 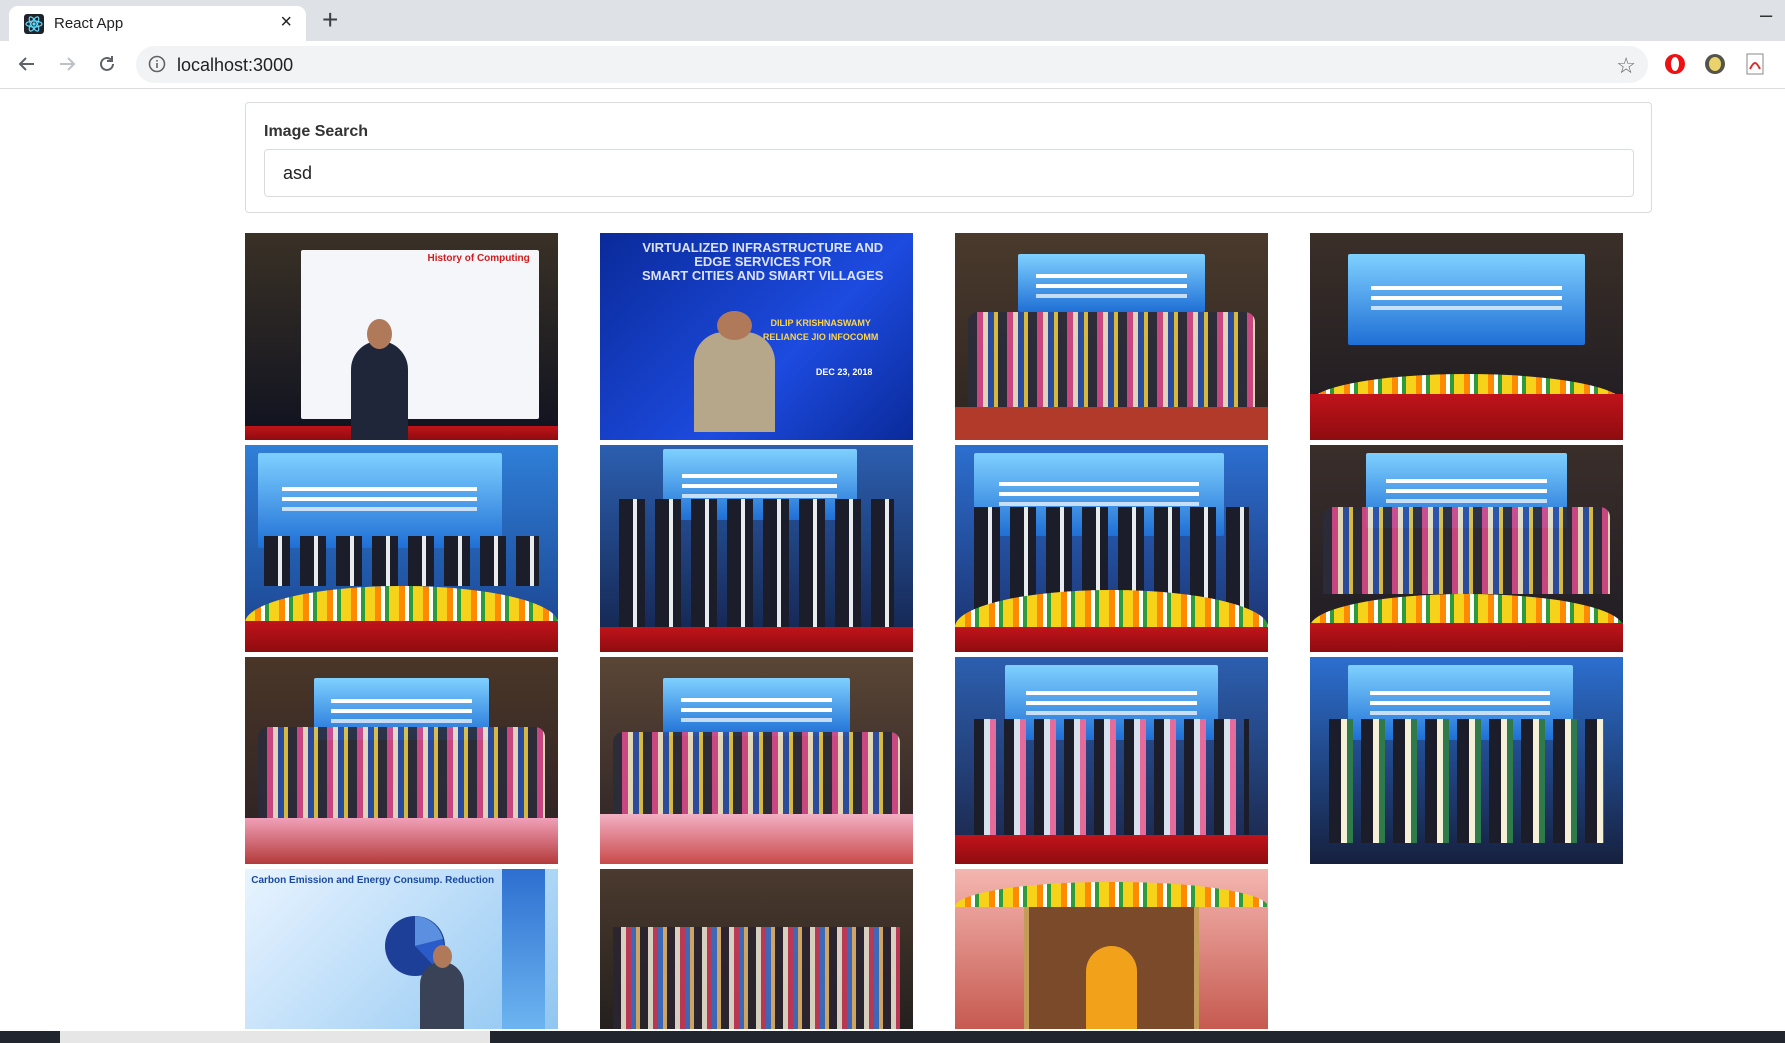 I want to click on carpet, so click(x=1111, y=423).